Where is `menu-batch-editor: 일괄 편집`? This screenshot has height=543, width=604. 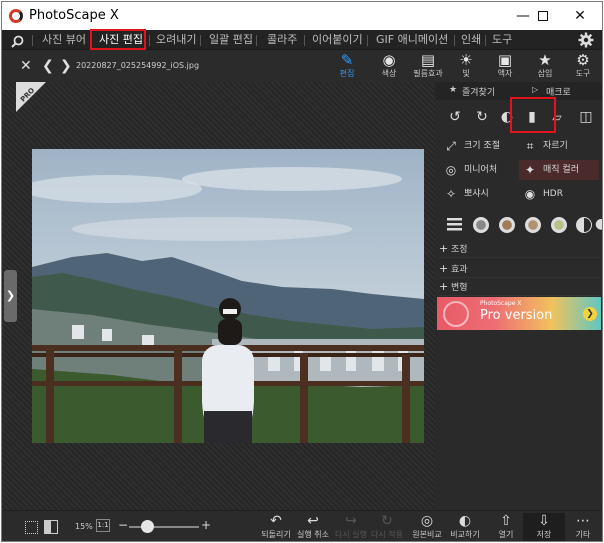
menu-batch-editor: 일괄 편집 is located at coordinates (231, 40).